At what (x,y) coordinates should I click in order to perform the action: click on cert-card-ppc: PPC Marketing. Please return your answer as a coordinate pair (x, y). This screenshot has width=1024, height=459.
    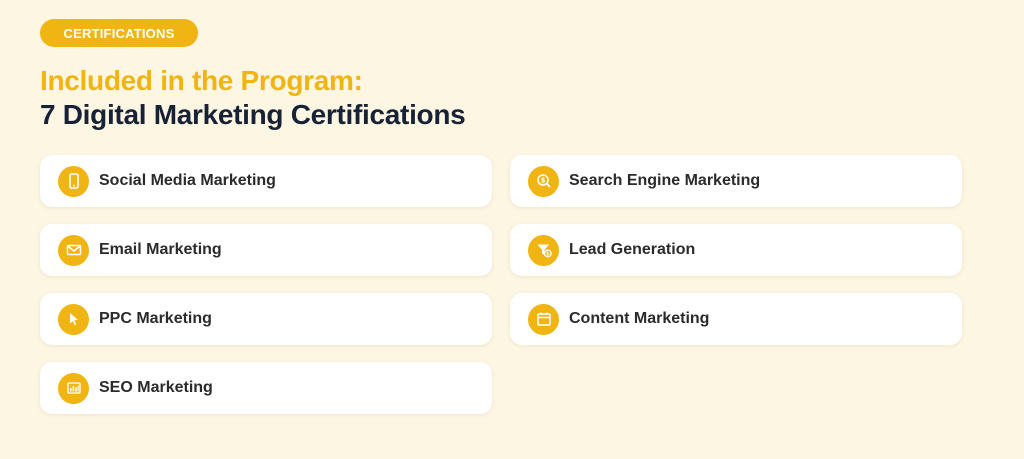
    Looking at the image, I should click on (266, 319).